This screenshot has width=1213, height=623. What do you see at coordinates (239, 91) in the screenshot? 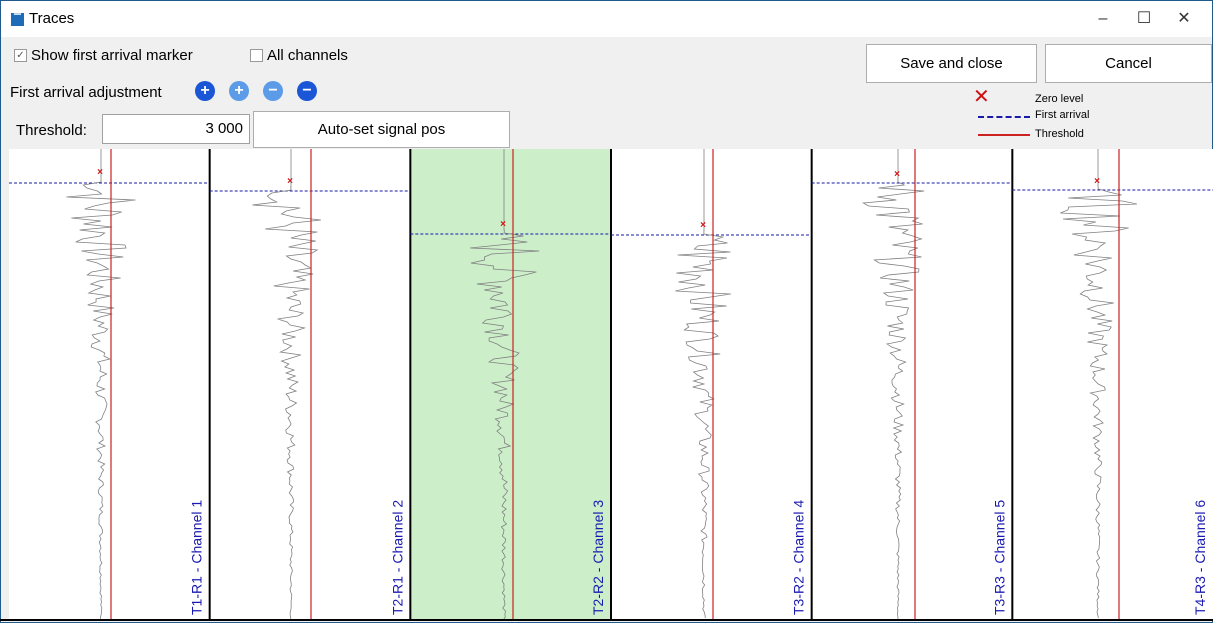
I see `adjust-plus-small-button: +` at bounding box center [239, 91].